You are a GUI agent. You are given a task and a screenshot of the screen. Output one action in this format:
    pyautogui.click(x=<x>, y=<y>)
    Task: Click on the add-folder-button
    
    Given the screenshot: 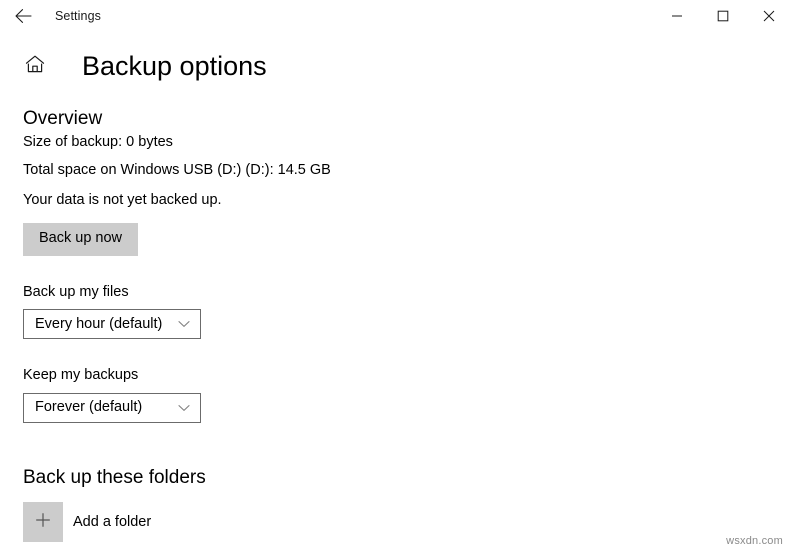 What is the action you would take?
    pyautogui.click(x=43, y=522)
    